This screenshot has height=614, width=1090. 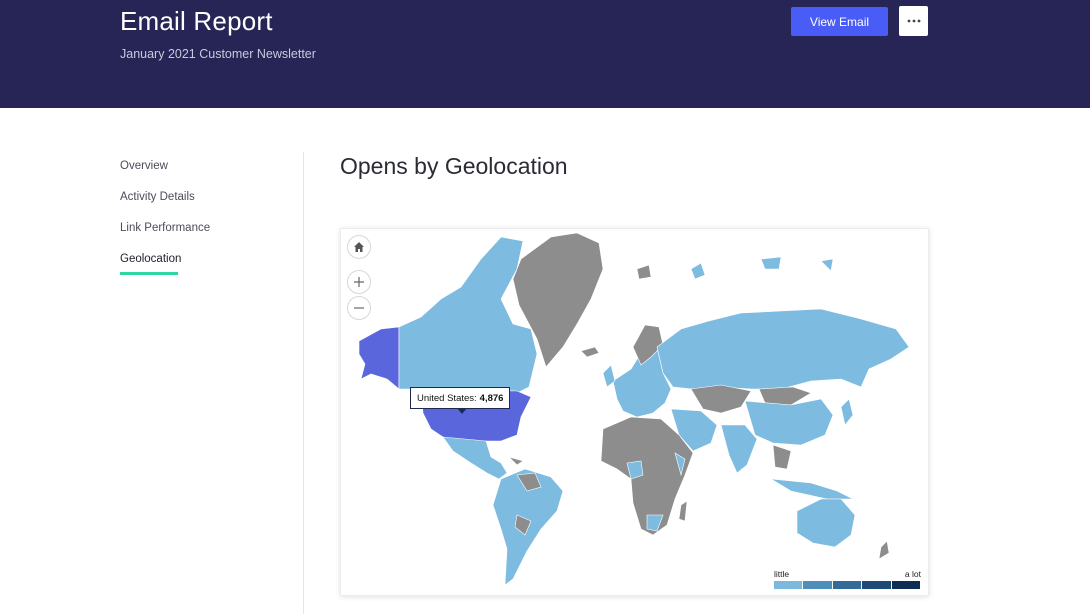 I want to click on region-iceland, so click(x=590, y=352).